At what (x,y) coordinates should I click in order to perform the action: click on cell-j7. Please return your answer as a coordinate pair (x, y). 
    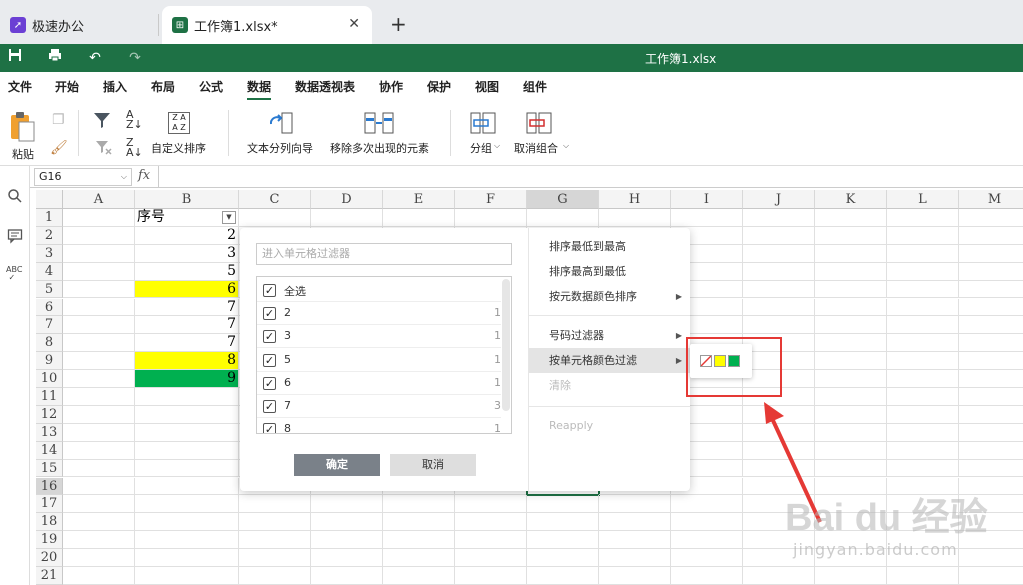
    Looking at the image, I should click on (779, 325).